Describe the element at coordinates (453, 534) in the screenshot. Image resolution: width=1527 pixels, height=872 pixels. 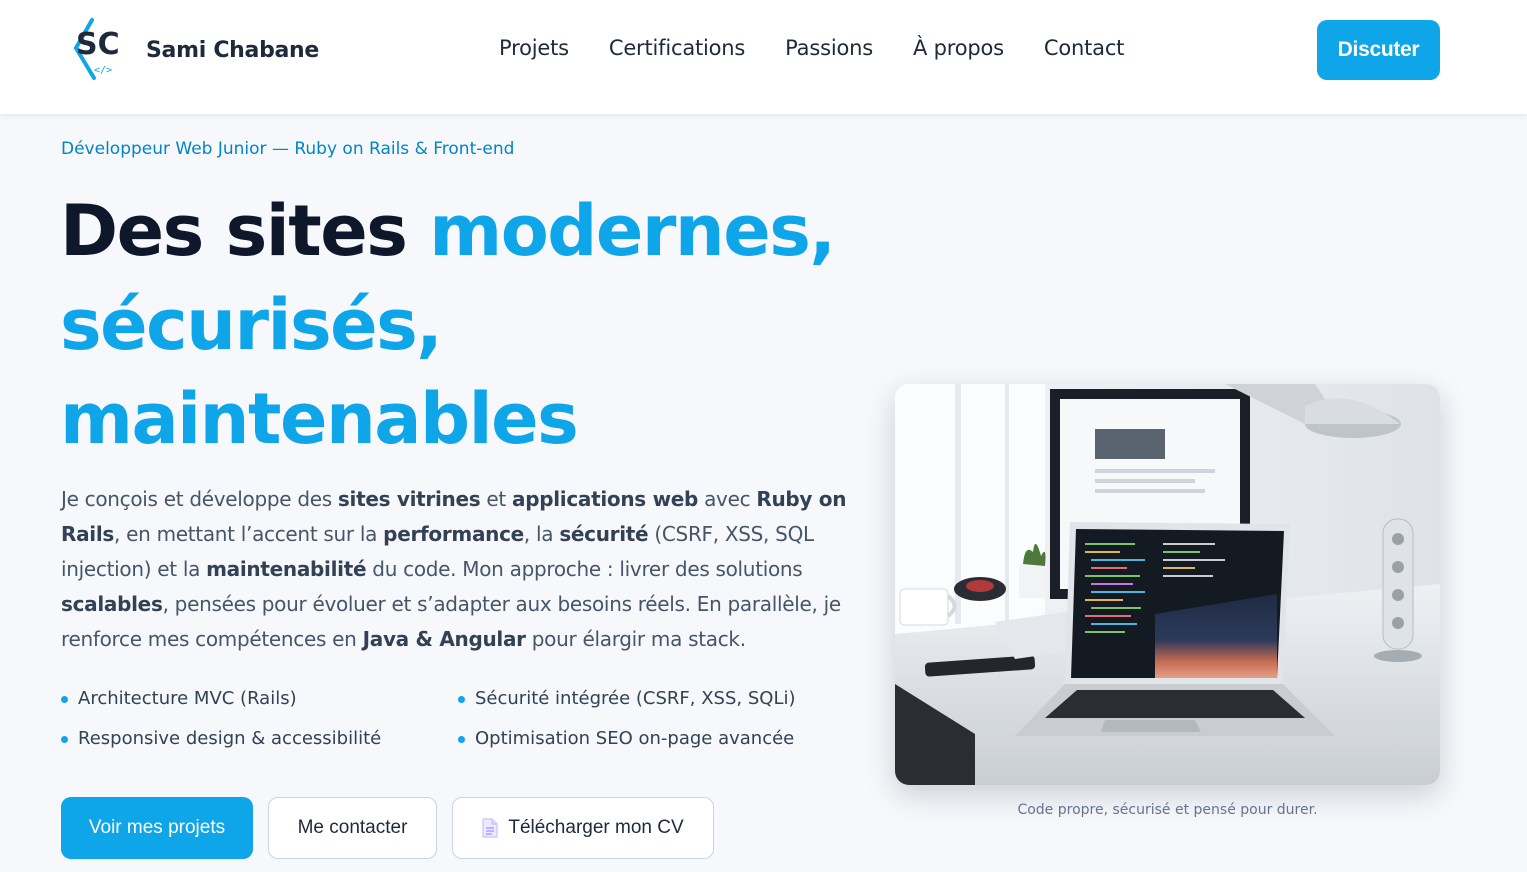
I see `intro-strong: performance` at that location.